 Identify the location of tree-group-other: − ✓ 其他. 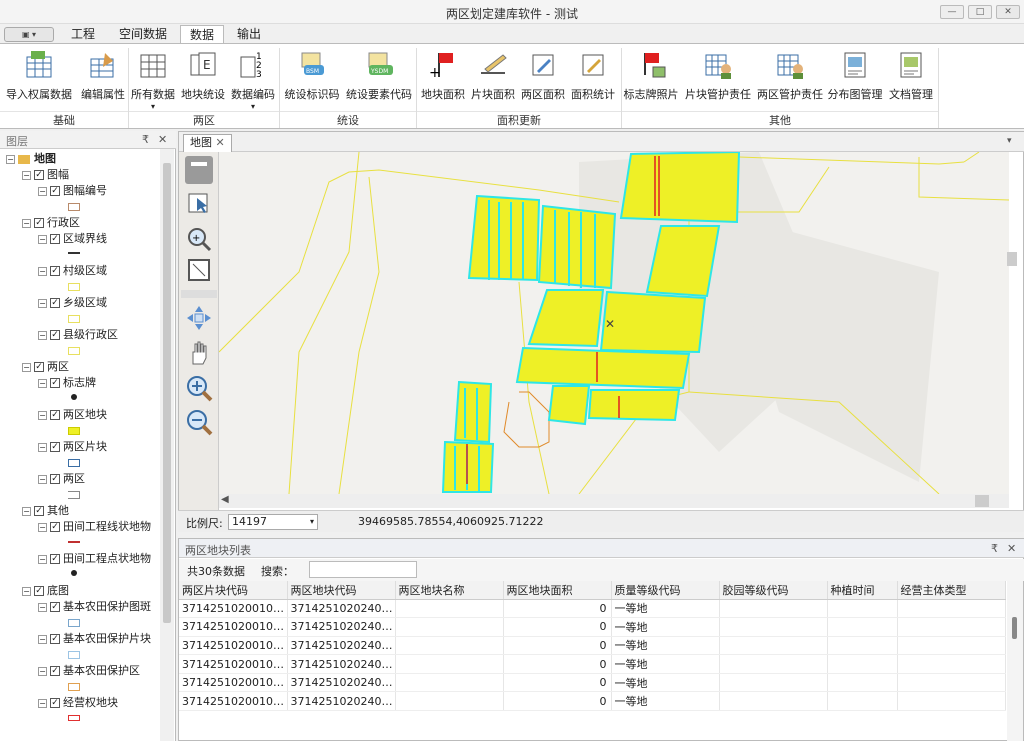
(45, 511).